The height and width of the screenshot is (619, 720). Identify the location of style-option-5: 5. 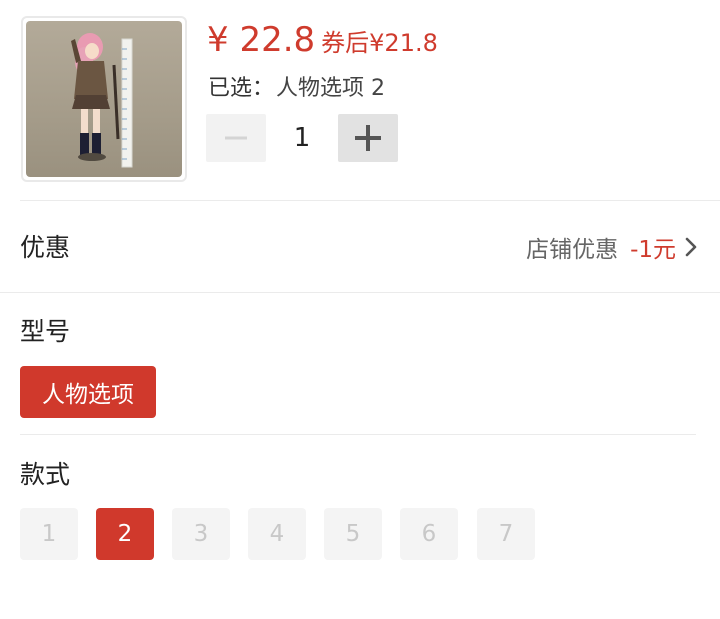
(353, 534).